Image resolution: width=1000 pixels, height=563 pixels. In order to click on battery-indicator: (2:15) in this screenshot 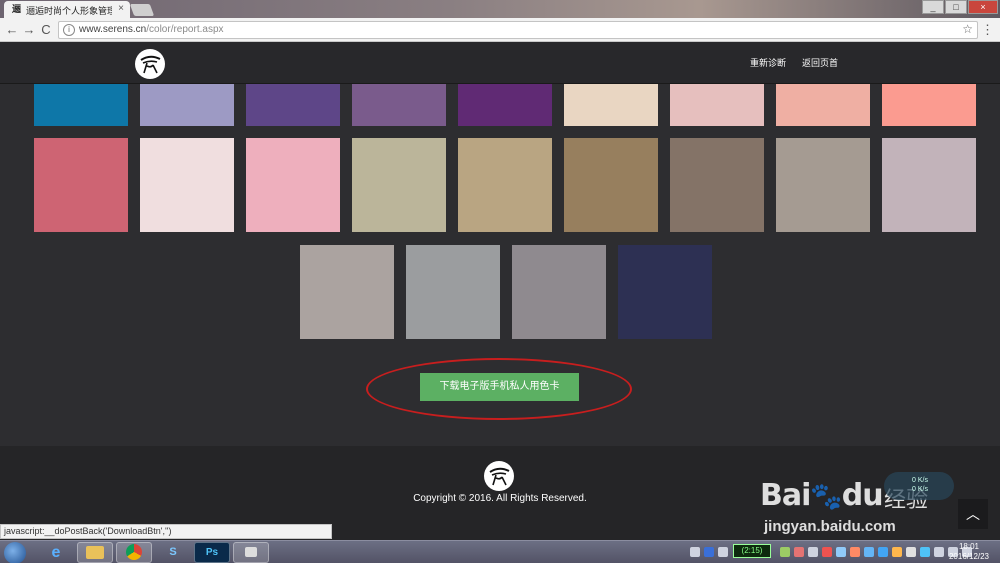, I will do `click(752, 551)`.